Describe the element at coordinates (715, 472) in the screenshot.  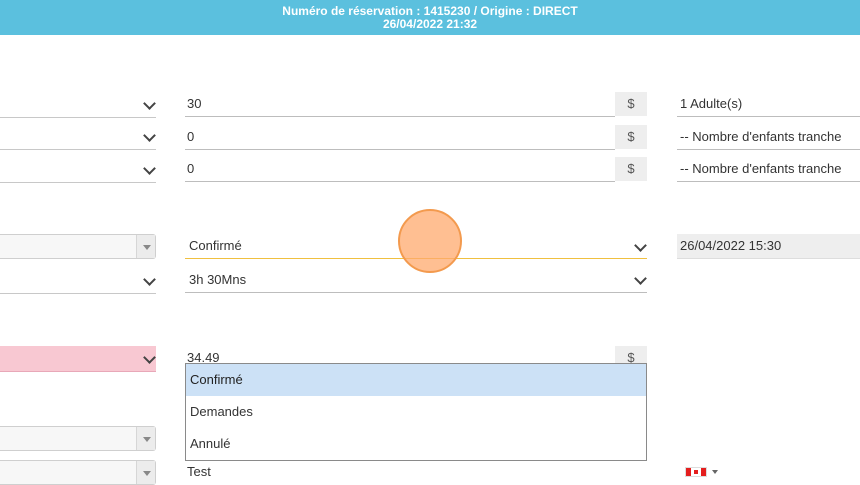
I see `caret-down-icon` at that location.